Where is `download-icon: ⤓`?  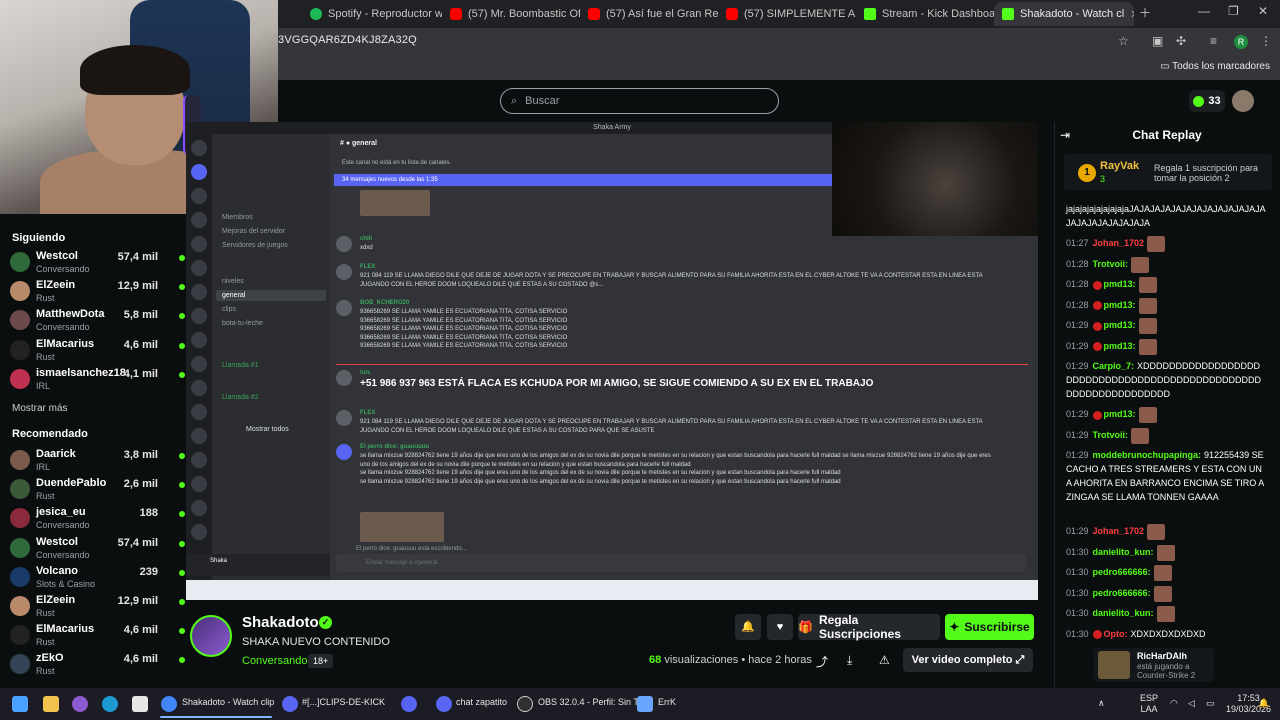
download-icon: ⤓ is located at coordinates (849, 660).